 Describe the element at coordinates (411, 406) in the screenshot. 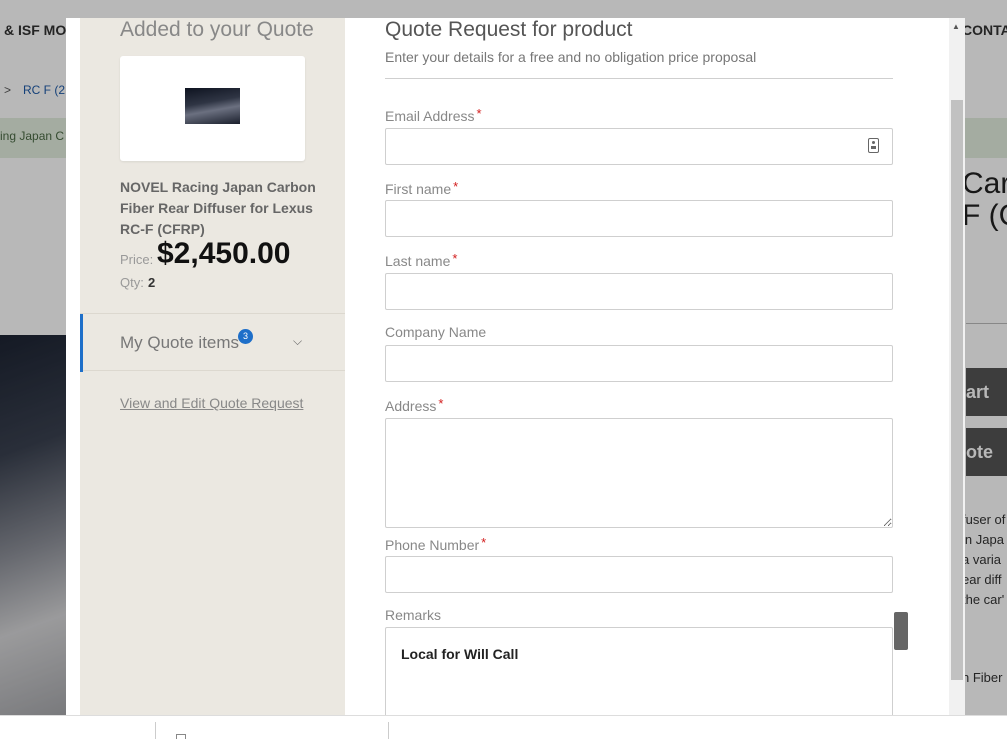

I see `address-label-text: Address` at that location.